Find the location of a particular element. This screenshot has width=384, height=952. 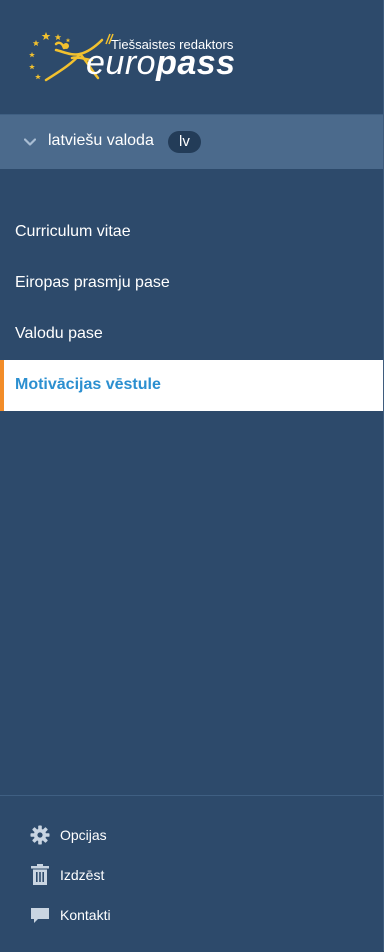

logo-area: Tiešsaistes redaktors europass is located at coordinates (191, 57).